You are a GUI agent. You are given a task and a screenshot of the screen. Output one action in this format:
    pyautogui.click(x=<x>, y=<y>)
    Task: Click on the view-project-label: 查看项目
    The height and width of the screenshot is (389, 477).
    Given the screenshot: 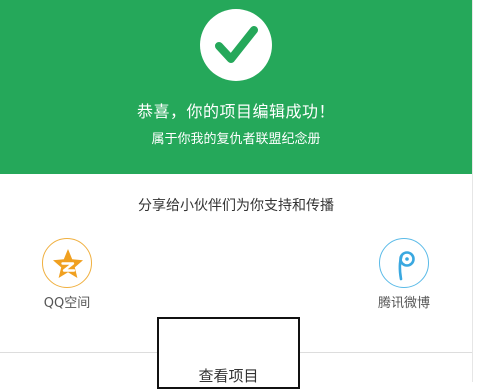 What is the action you would take?
    pyautogui.click(x=228, y=376)
    